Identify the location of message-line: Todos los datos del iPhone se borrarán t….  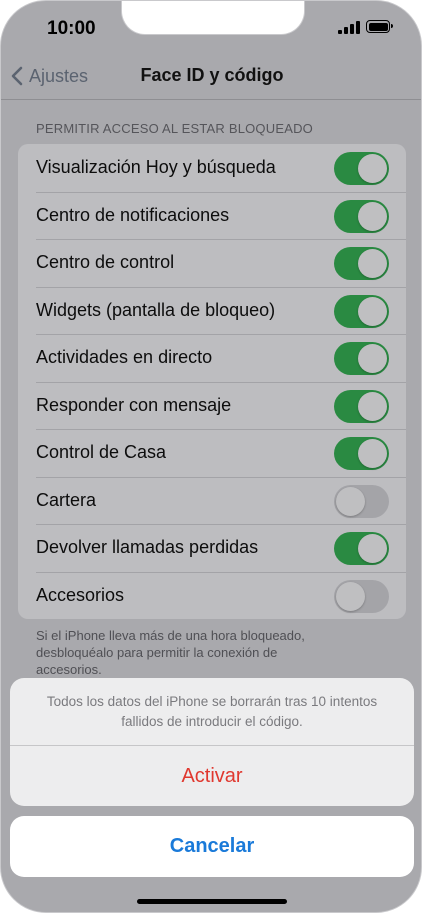
(212, 701).